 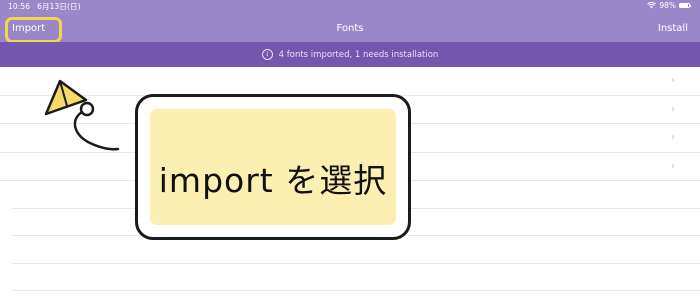 What do you see at coordinates (273, 180) in the screenshot?
I see `callout-text: import を選択` at bounding box center [273, 180].